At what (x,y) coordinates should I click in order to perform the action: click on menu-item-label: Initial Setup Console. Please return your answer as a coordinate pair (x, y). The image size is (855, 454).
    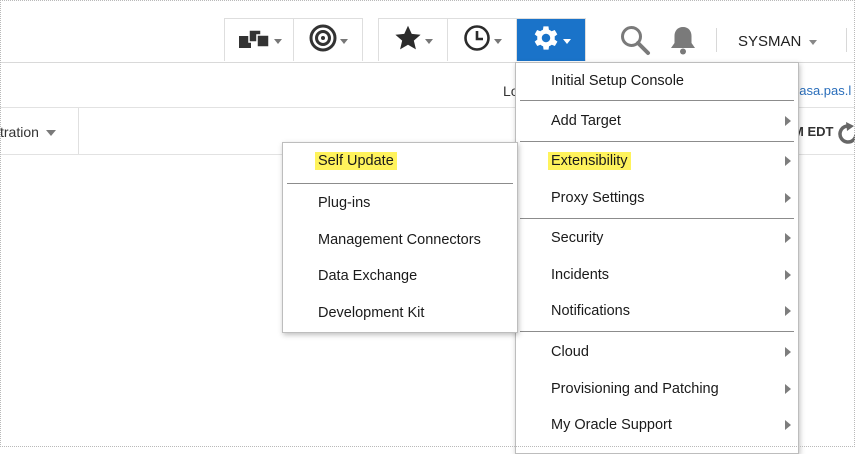
    Looking at the image, I should click on (617, 81).